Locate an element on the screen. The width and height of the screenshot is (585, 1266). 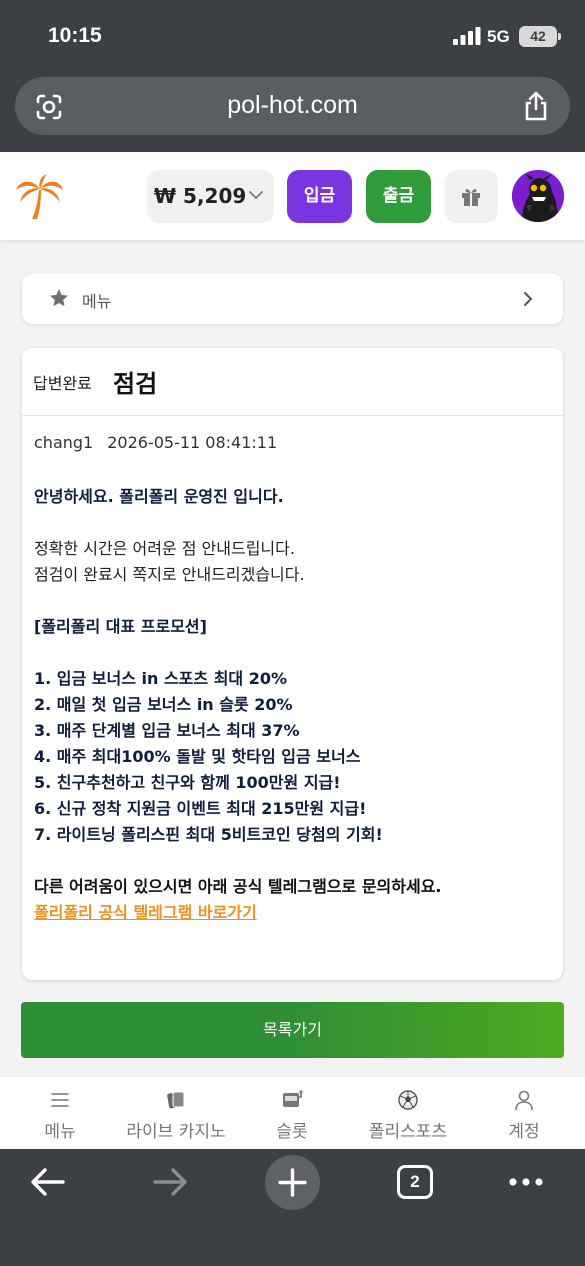
menu-bar: 메뉴 is located at coordinates (292, 299).